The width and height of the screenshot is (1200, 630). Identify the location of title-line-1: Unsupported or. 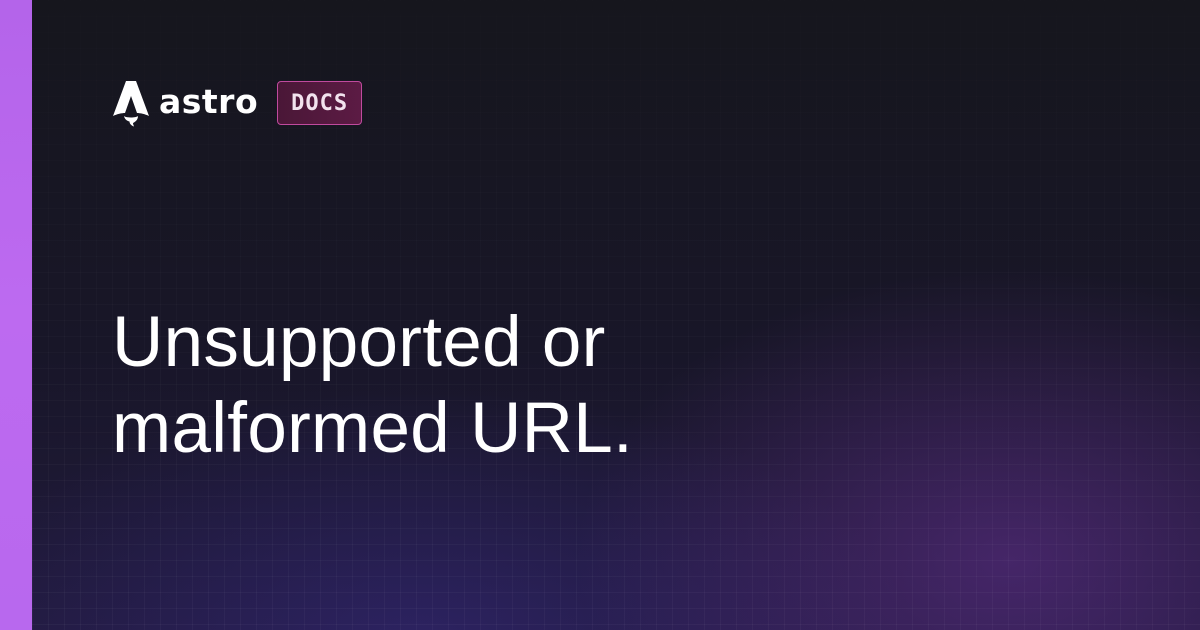
(359, 342).